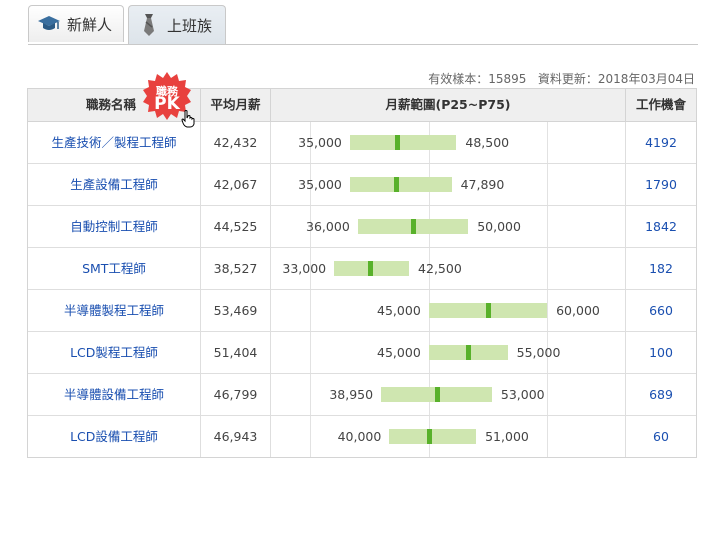 Image resolution: width=707 pixels, height=537 pixels. I want to click on salary-range-cell: 40,000 51,000, so click(447, 436).